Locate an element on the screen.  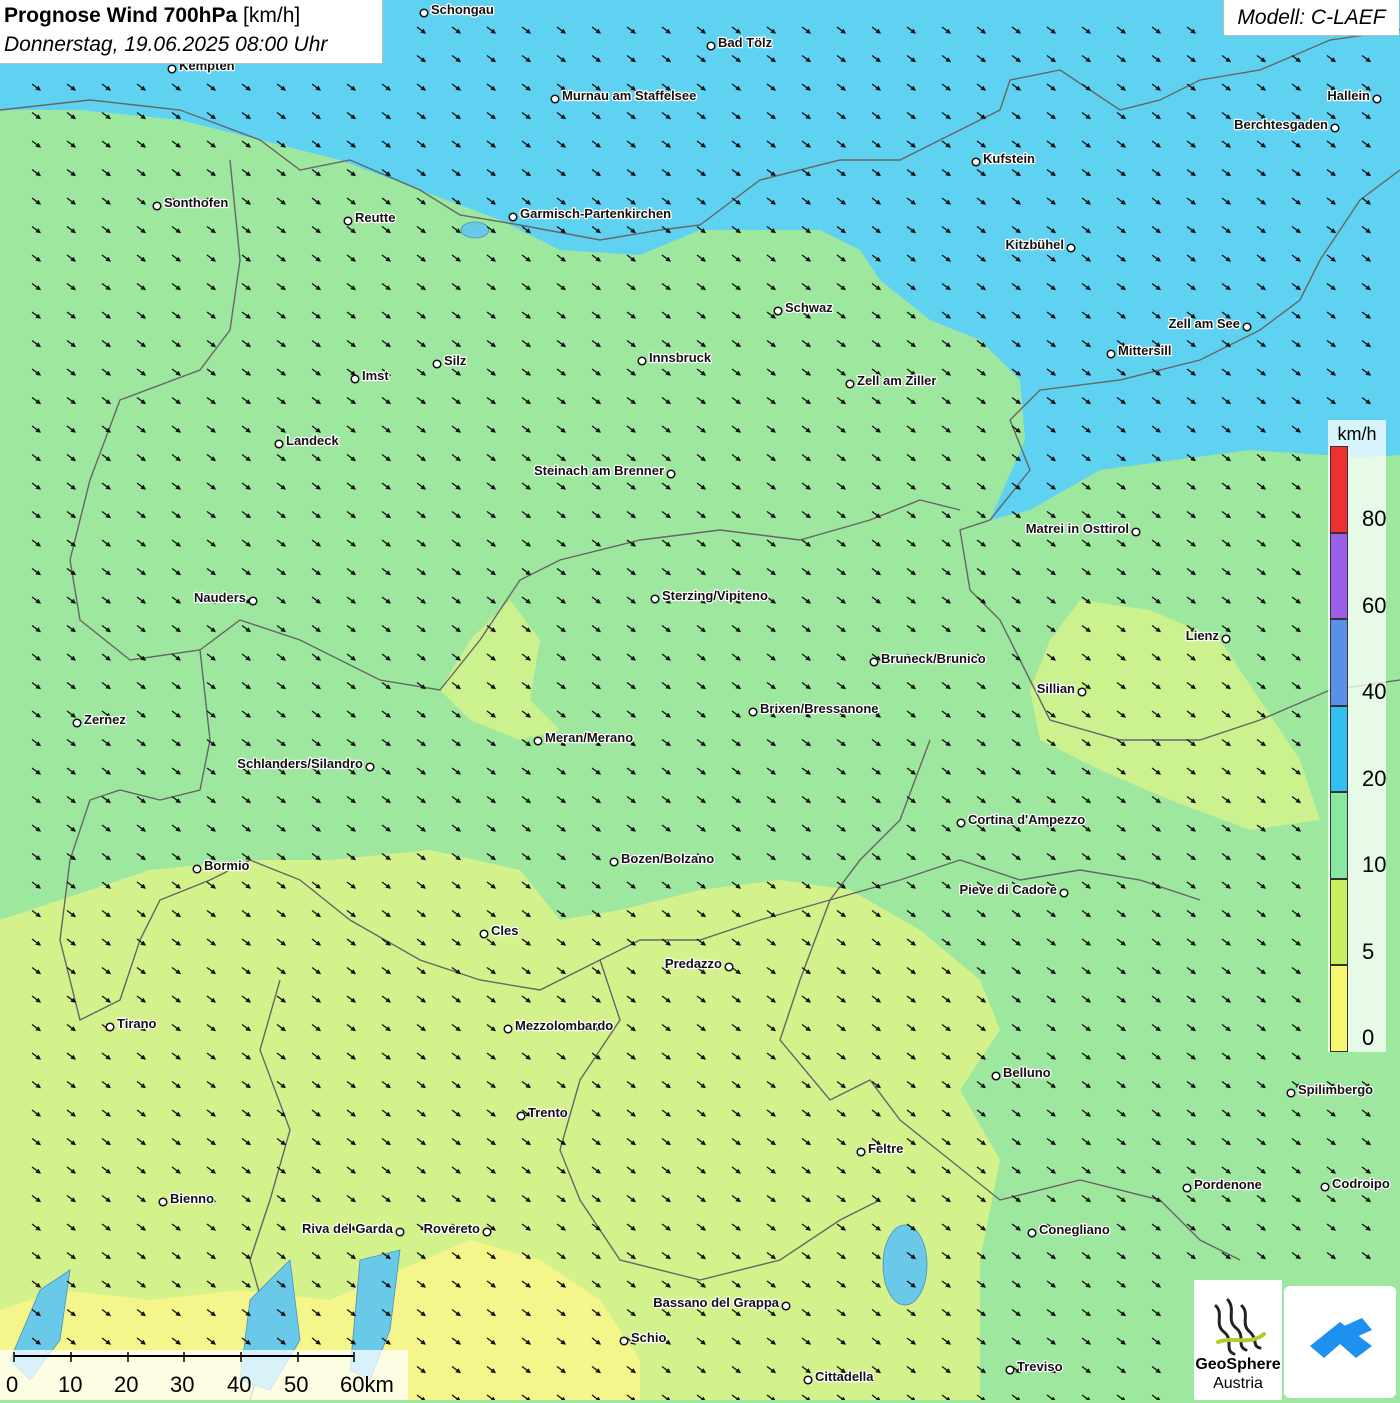
city-label: Pieve di Cadore is located at coordinates (1008, 889).